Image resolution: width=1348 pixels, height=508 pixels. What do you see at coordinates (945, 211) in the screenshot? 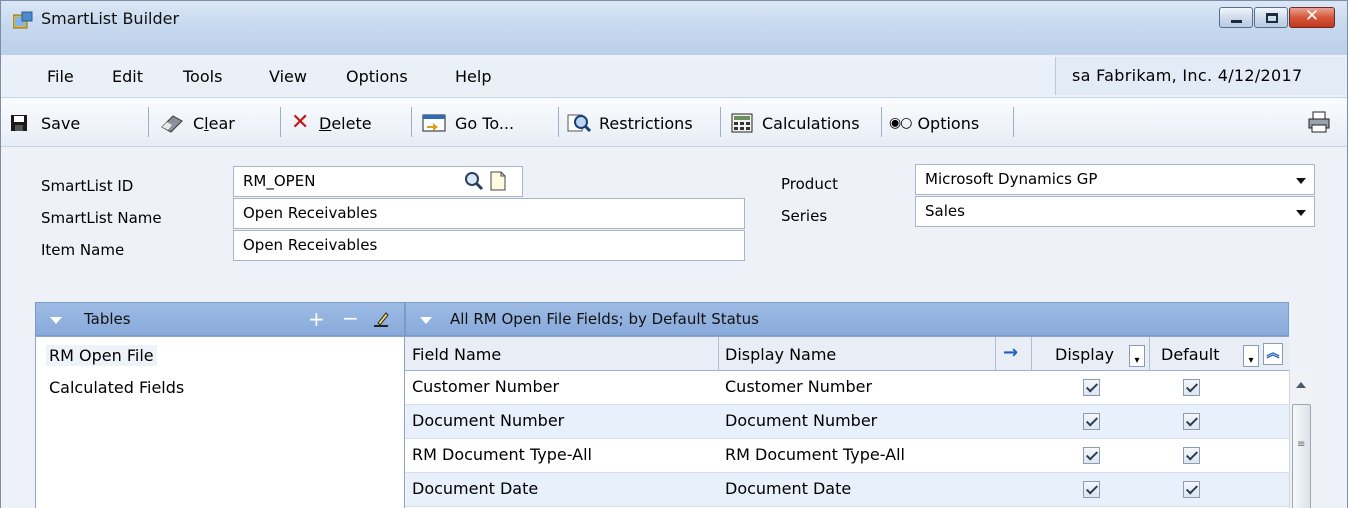
I see `series-value: Sales` at bounding box center [945, 211].